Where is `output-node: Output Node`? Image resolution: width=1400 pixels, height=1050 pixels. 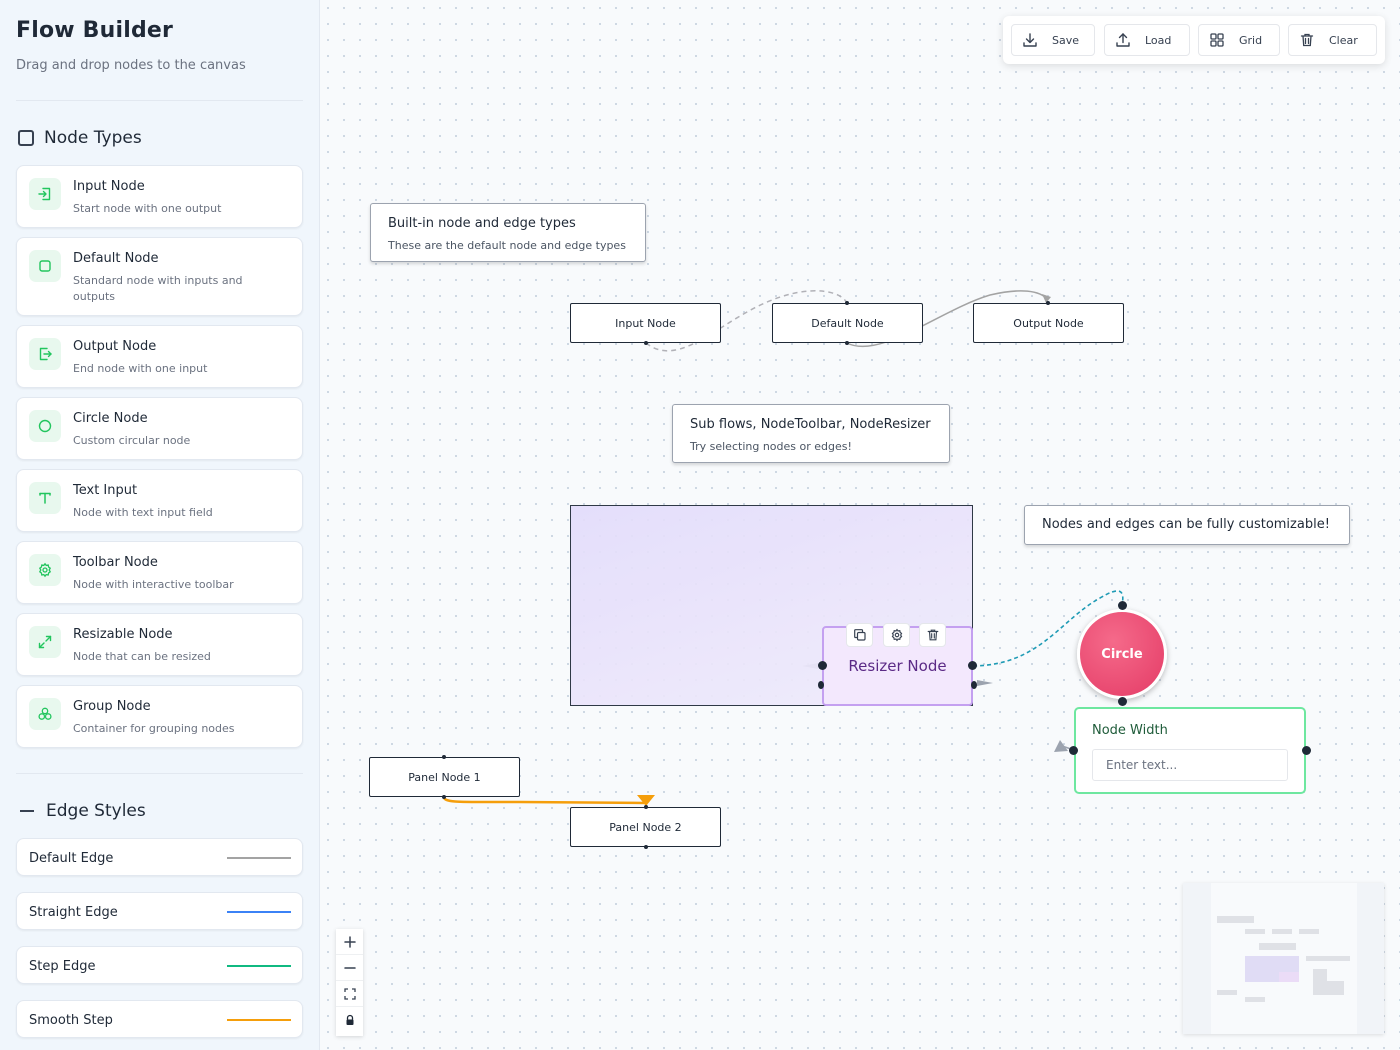 output-node: Output Node is located at coordinates (1048, 323).